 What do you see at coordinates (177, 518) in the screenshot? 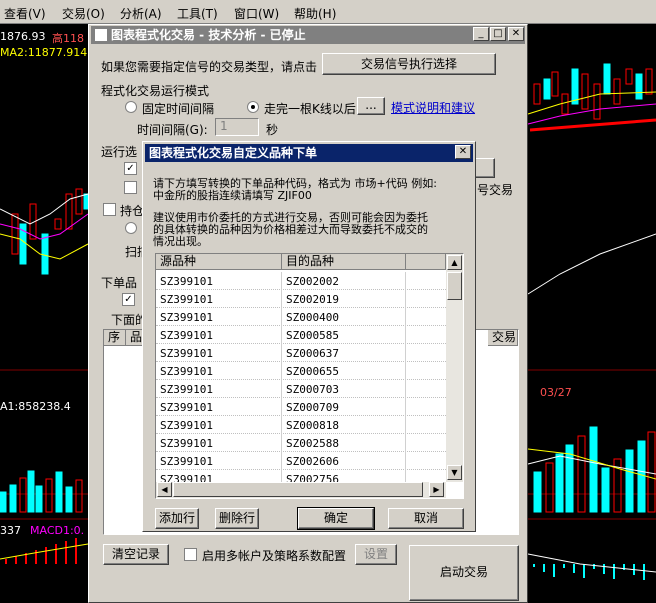
I see `add-row-button: 添加行` at bounding box center [177, 518].